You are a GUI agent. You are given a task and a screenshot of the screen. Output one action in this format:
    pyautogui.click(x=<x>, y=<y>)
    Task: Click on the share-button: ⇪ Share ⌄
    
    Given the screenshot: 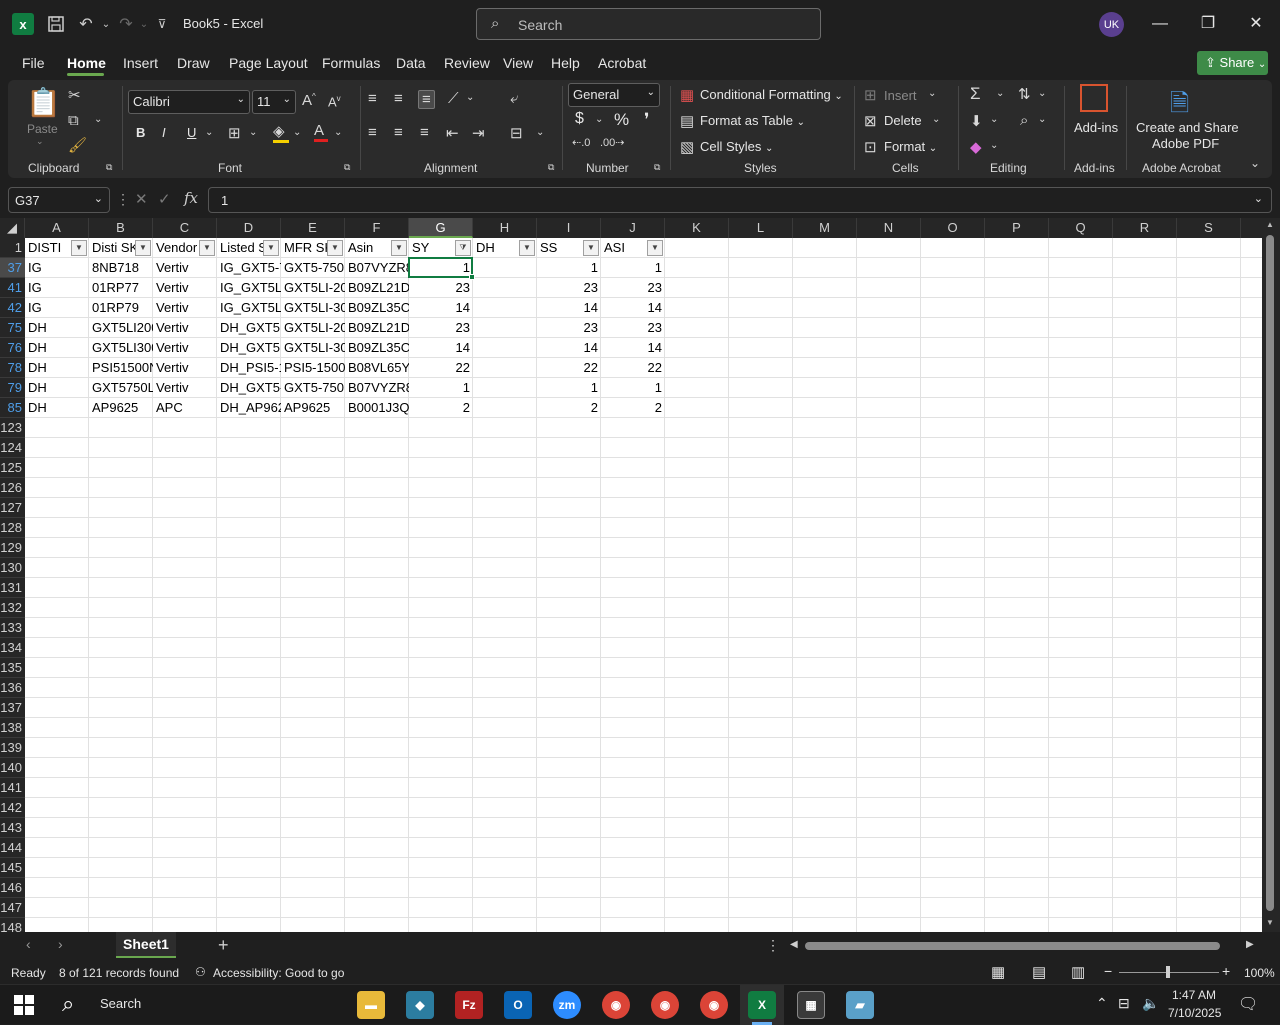 What is the action you would take?
    pyautogui.click(x=1232, y=63)
    